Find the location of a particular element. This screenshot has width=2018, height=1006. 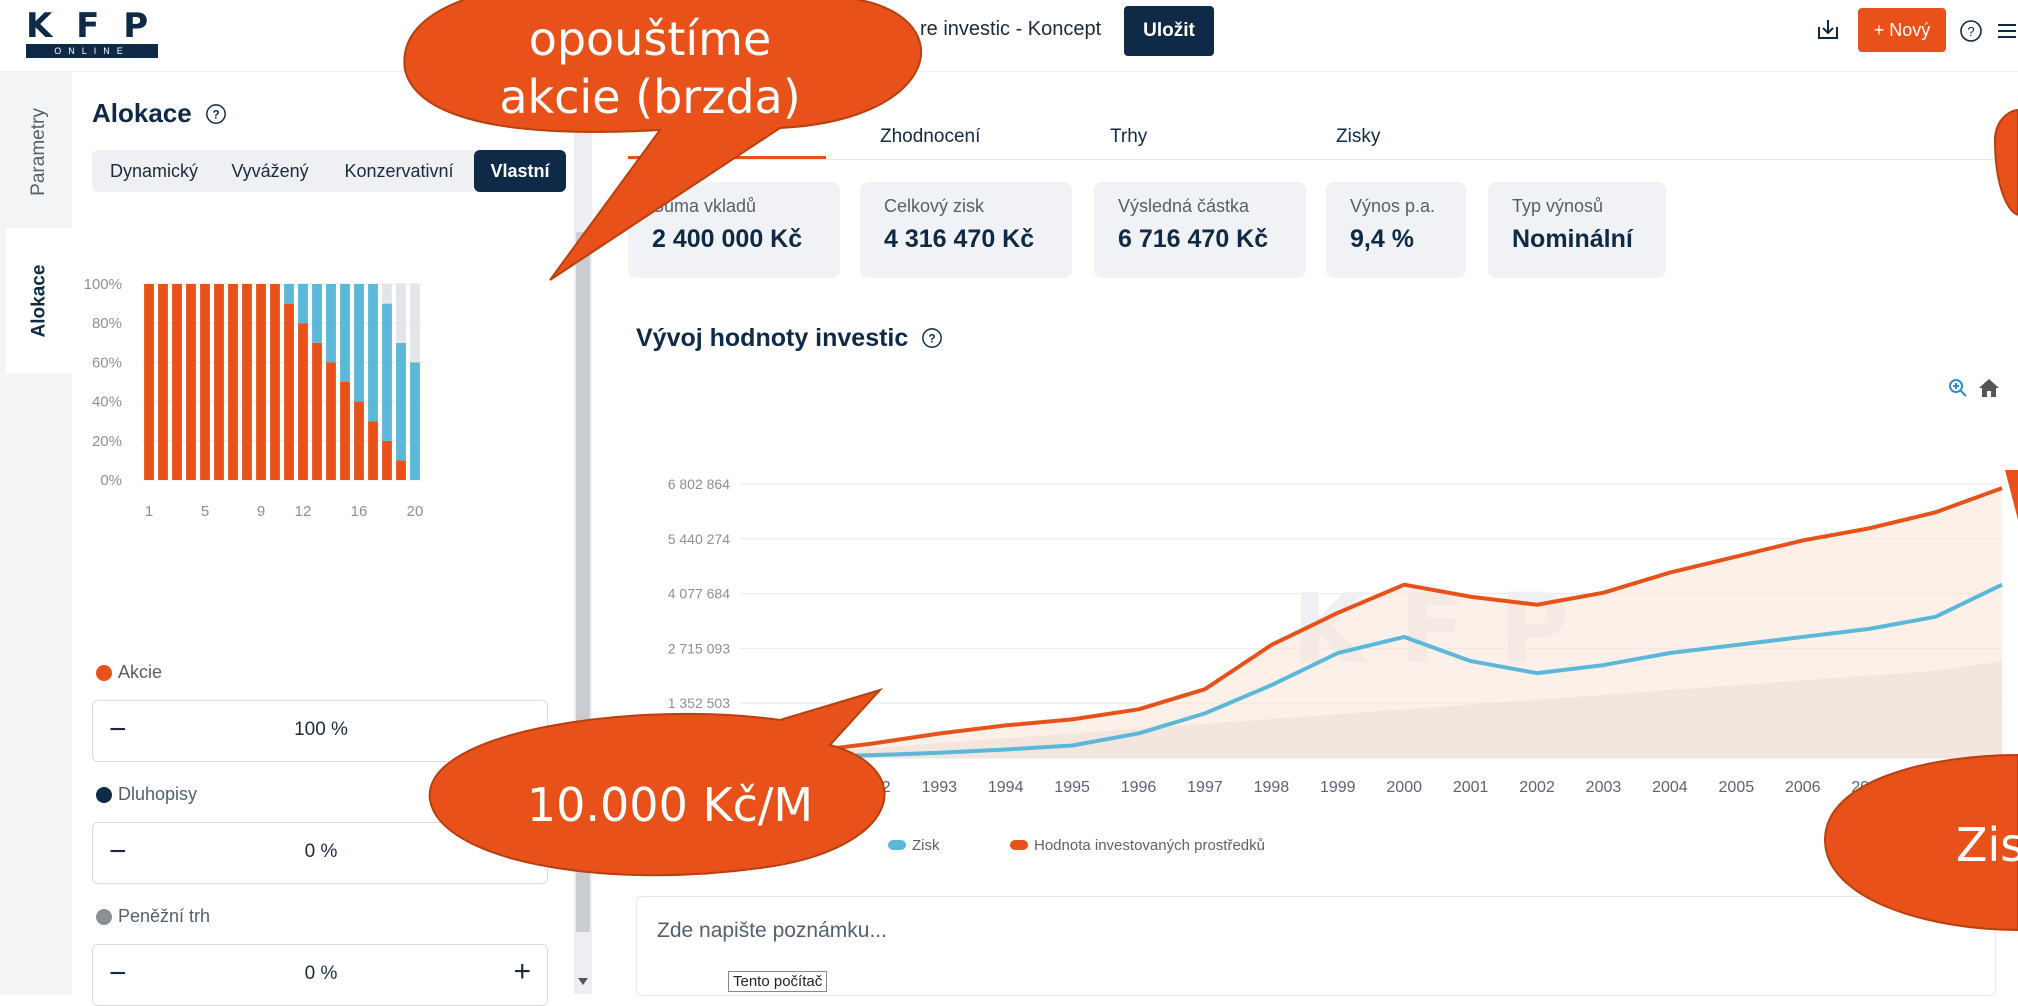

chart-section-title: Vývoj hodnoty investic ? is located at coordinates (789, 338).